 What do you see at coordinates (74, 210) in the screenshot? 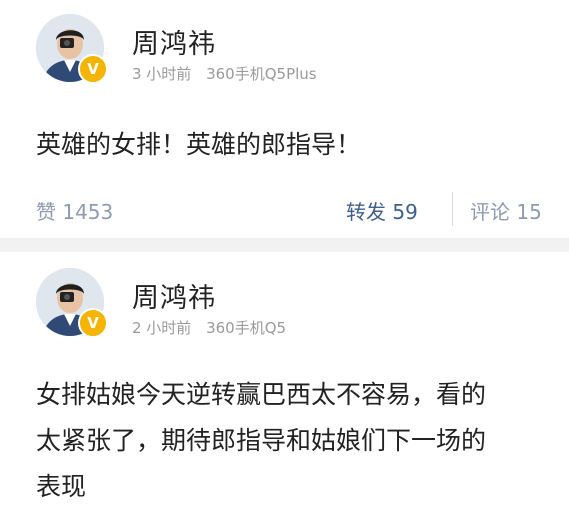
I see `like-button: 赞 1453` at bounding box center [74, 210].